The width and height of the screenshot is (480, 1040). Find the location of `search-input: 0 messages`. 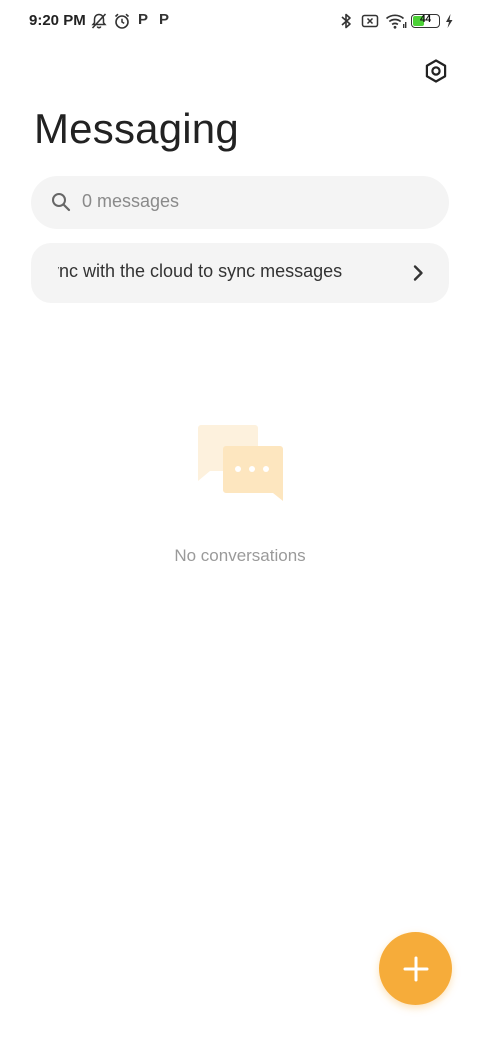

search-input: 0 messages is located at coordinates (240, 202).